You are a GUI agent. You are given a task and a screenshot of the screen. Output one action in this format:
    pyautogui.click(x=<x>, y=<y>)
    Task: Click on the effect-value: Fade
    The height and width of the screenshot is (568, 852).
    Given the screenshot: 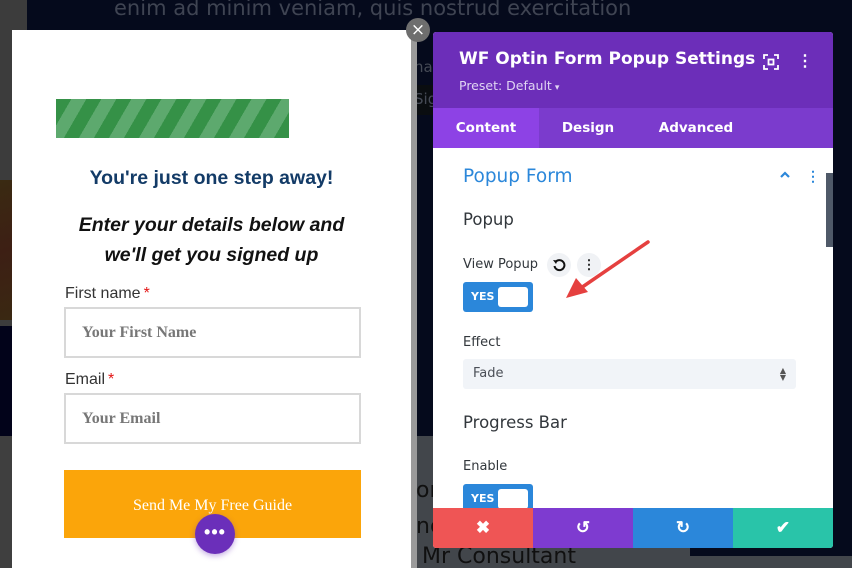 What is the action you would take?
    pyautogui.click(x=488, y=373)
    